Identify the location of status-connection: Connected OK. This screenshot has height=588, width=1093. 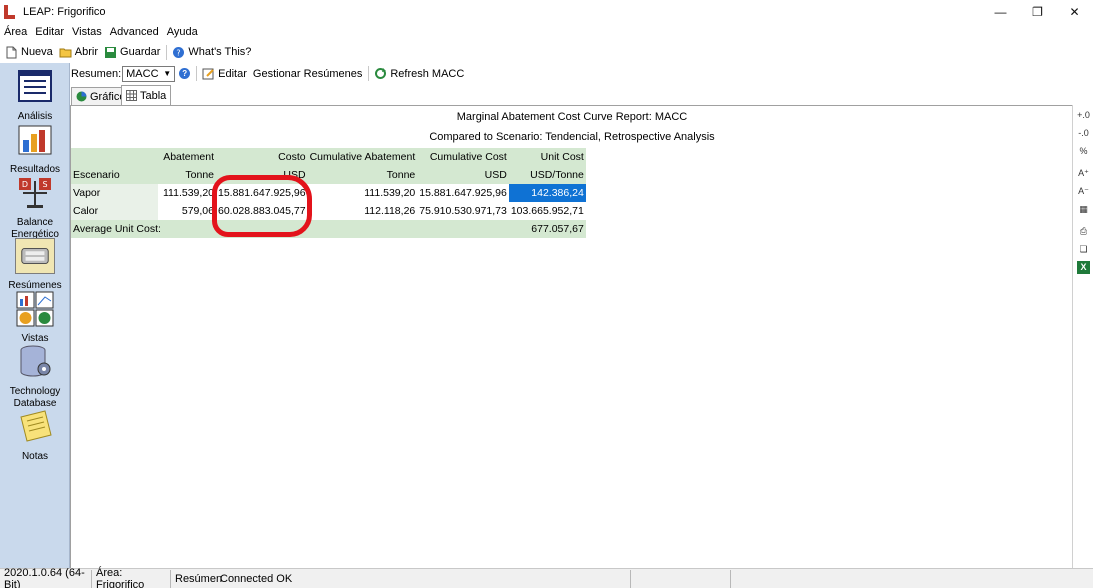
(423, 578).